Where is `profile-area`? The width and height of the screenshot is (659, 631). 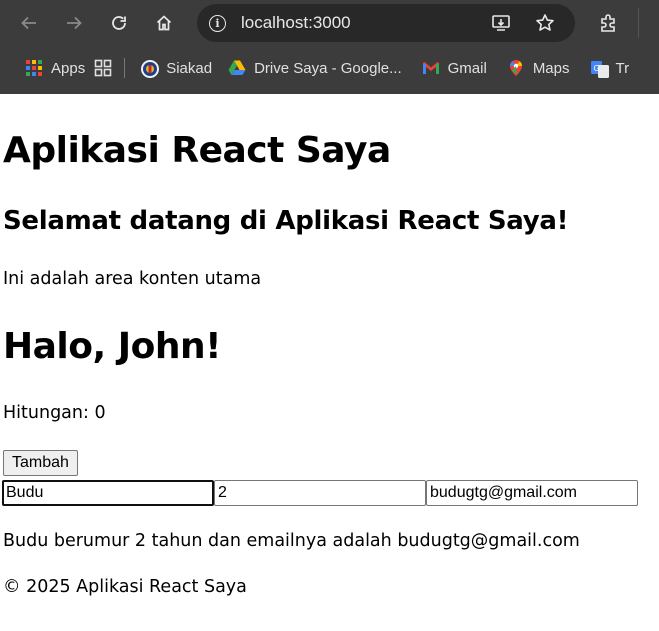
profile-area is located at coordinates (648, 23).